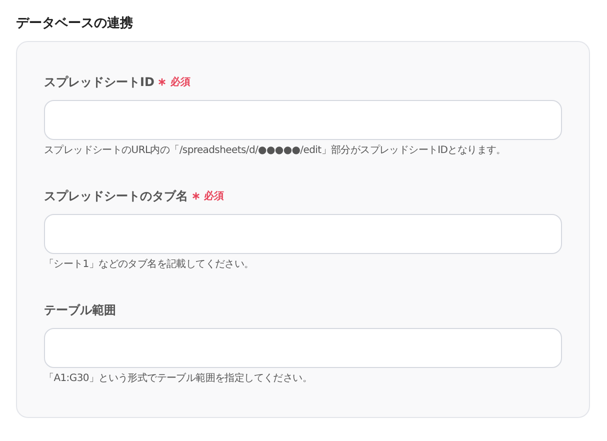  I want to click on field-label: スプレッドシートID, so click(99, 82).